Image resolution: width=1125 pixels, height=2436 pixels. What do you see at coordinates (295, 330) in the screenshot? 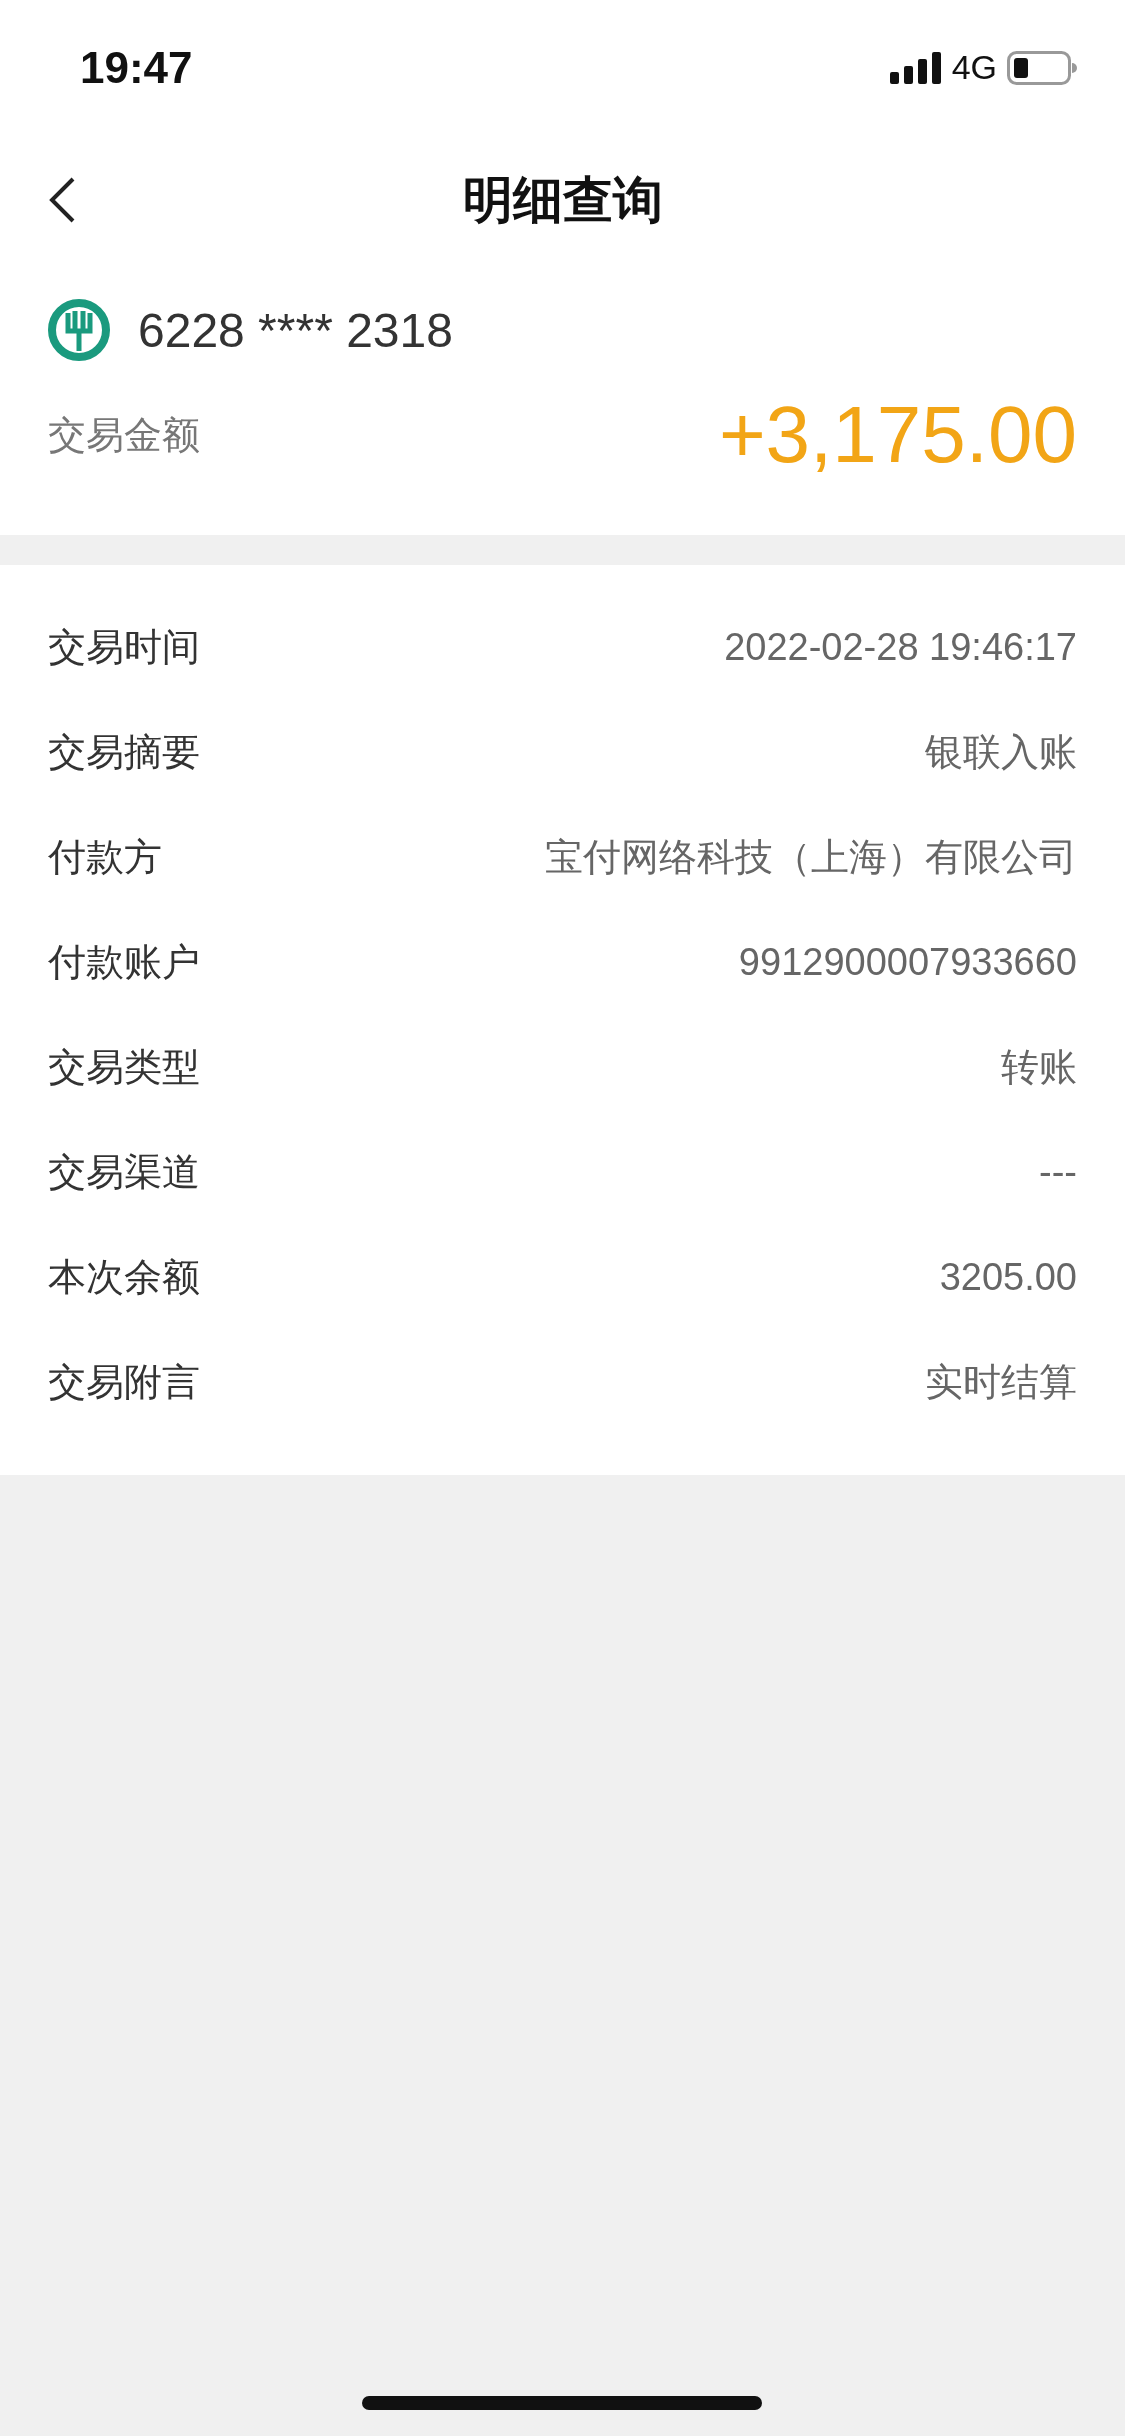
I see `card-number: 6228 **** 2318` at bounding box center [295, 330].